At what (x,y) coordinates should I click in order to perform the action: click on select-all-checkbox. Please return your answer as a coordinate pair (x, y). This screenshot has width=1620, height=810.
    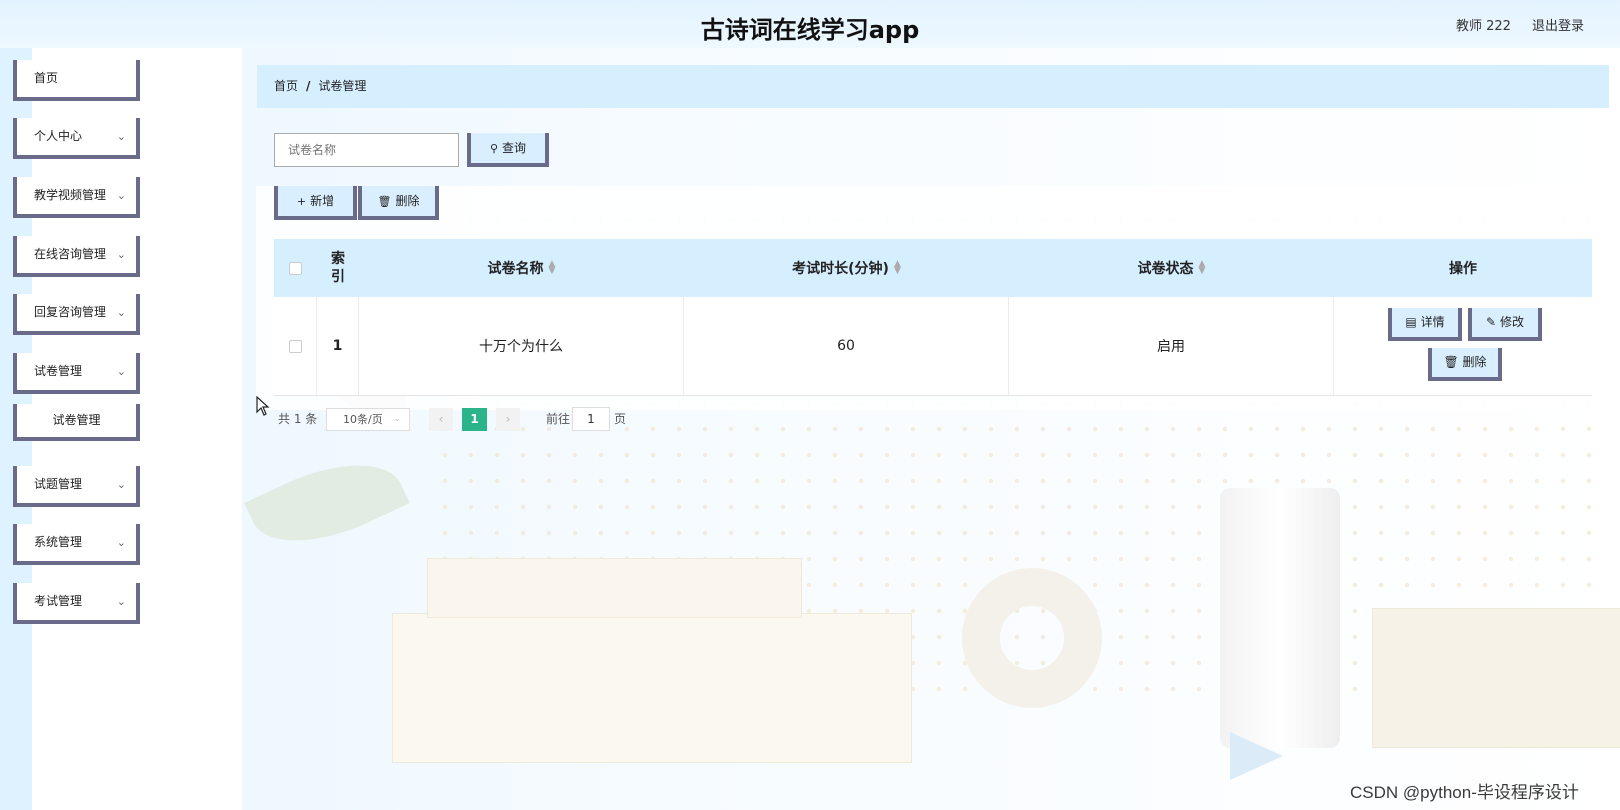
    Looking at the image, I should click on (295, 268).